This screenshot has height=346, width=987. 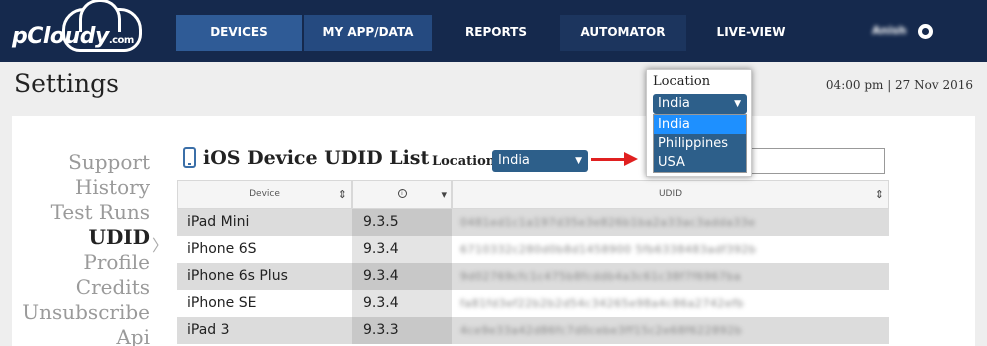 What do you see at coordinates (899, 85) in the screenshot?
I see `current-datetime: 04:00 pm | 27 Nov 2016` at bounding box center [899, 85].